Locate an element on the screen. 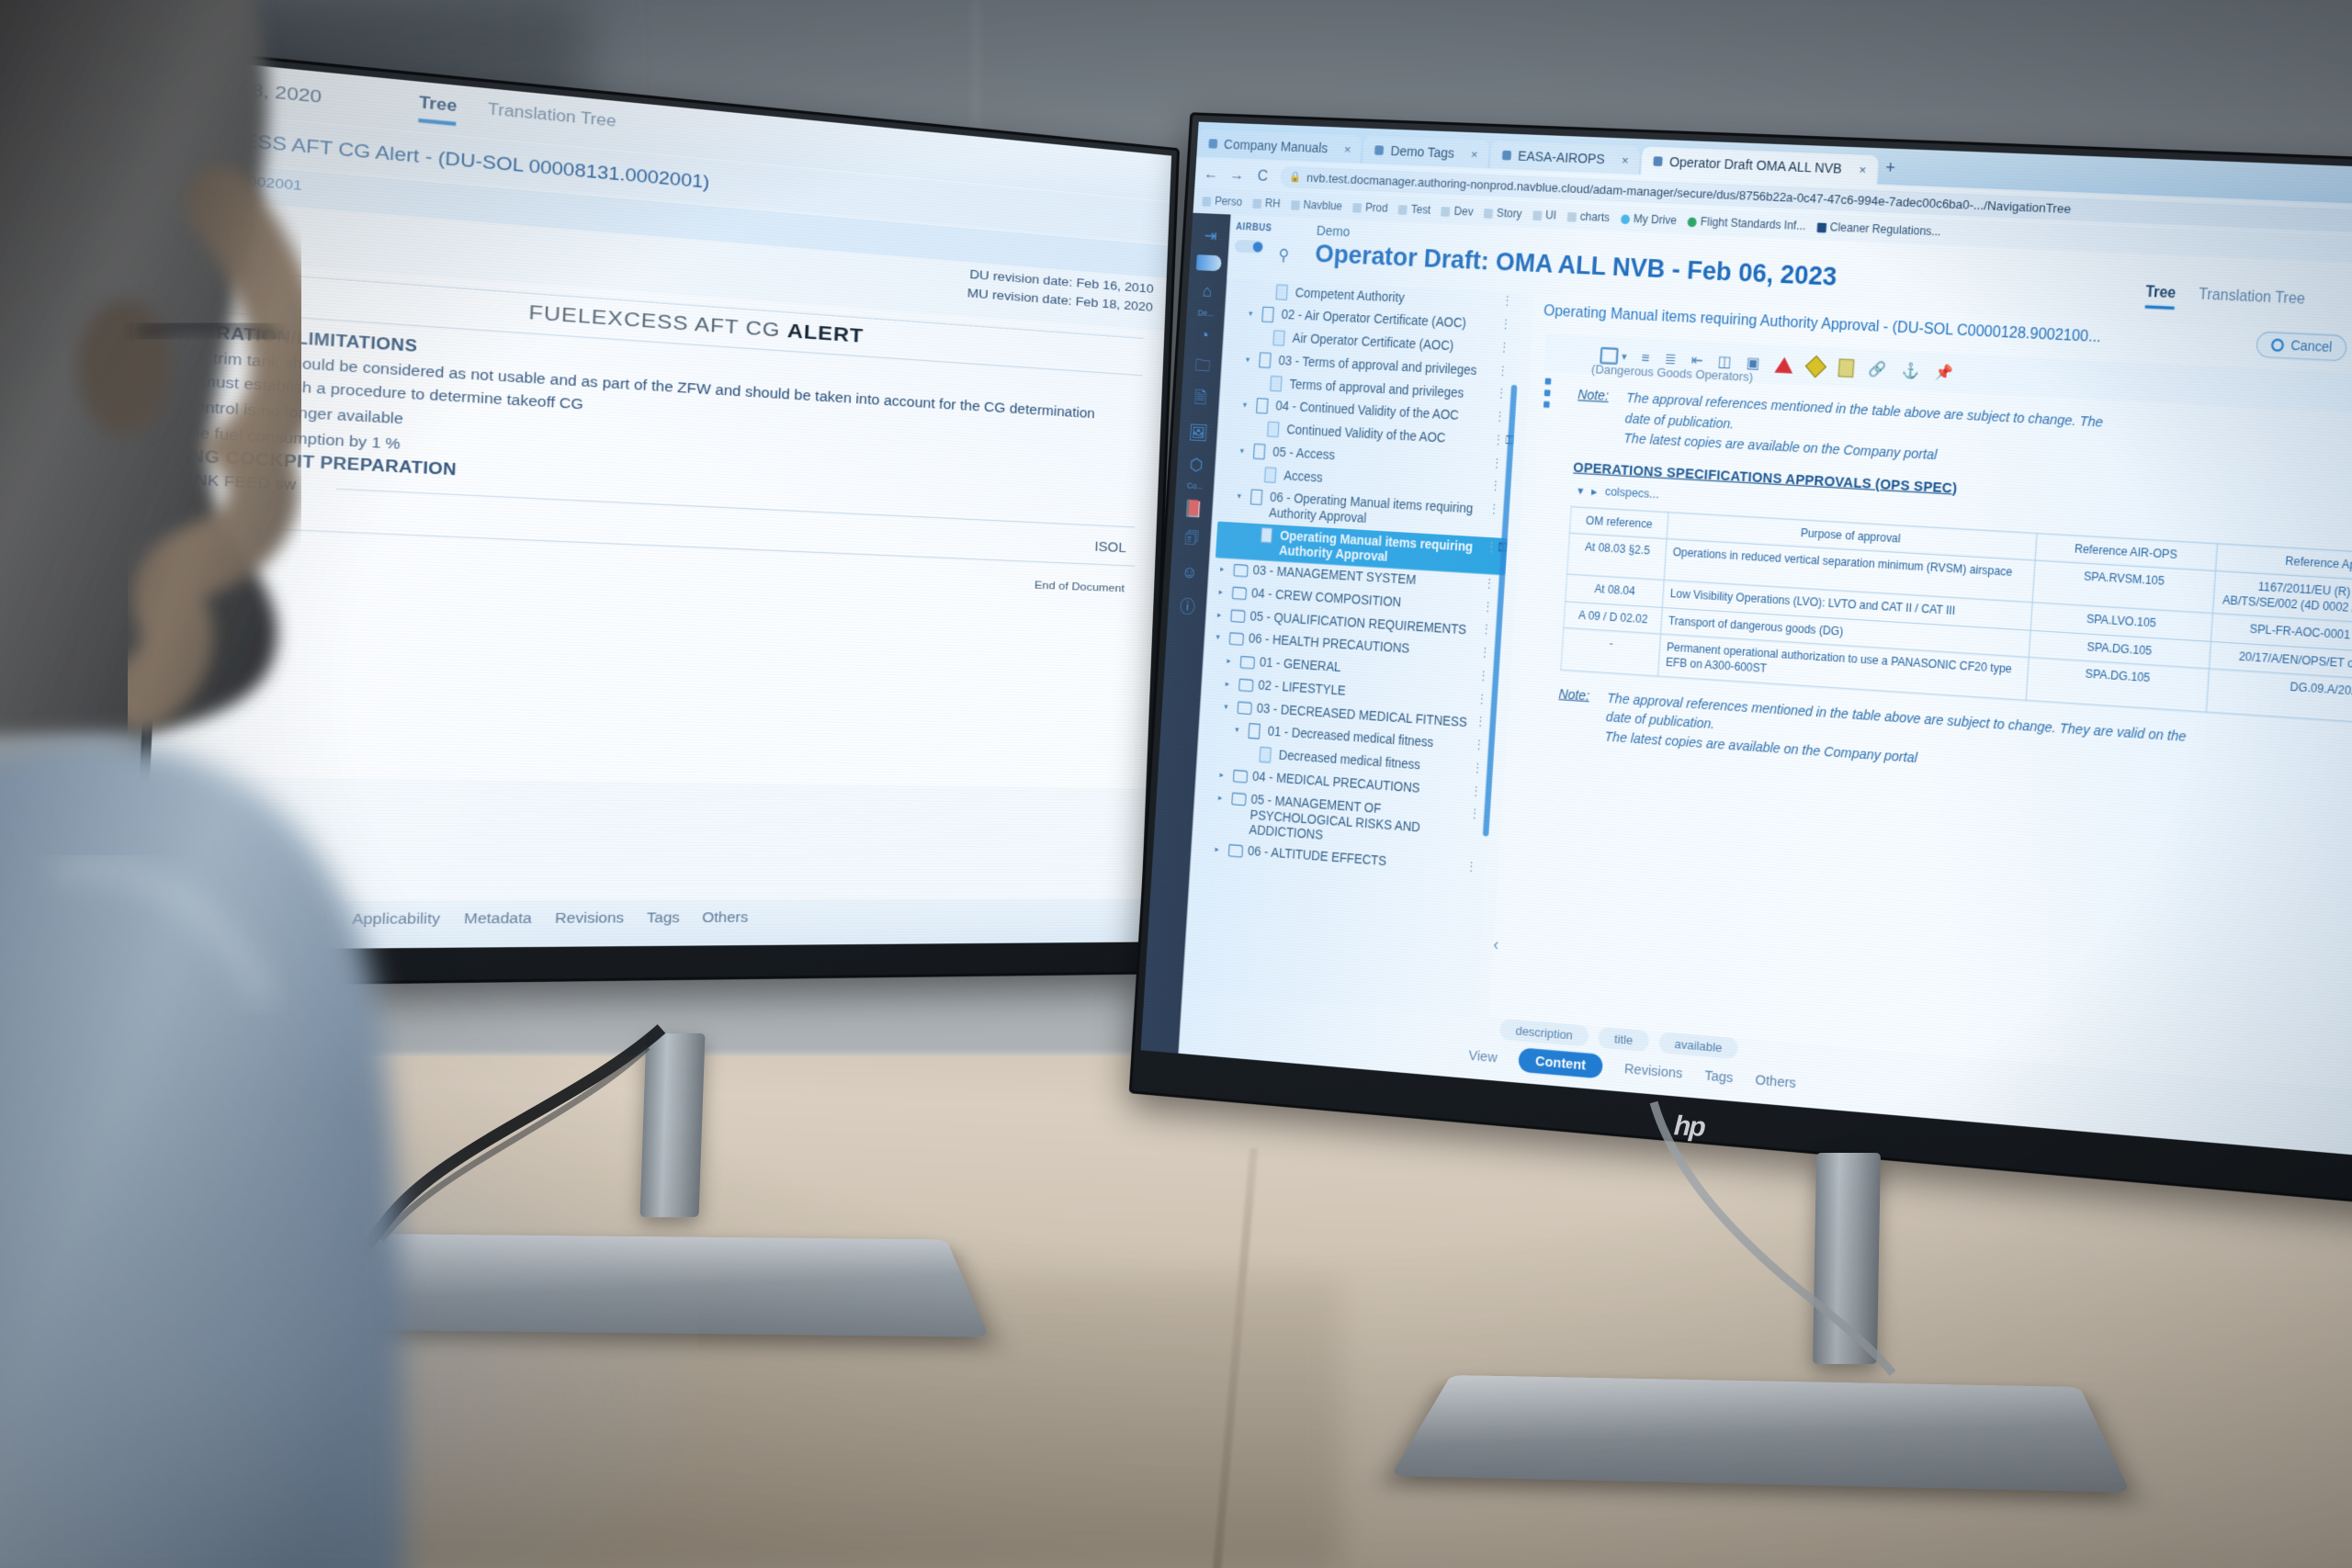 The image size is (2352, 1568). sidebar-toggle is located at coordinates (1249, 247).